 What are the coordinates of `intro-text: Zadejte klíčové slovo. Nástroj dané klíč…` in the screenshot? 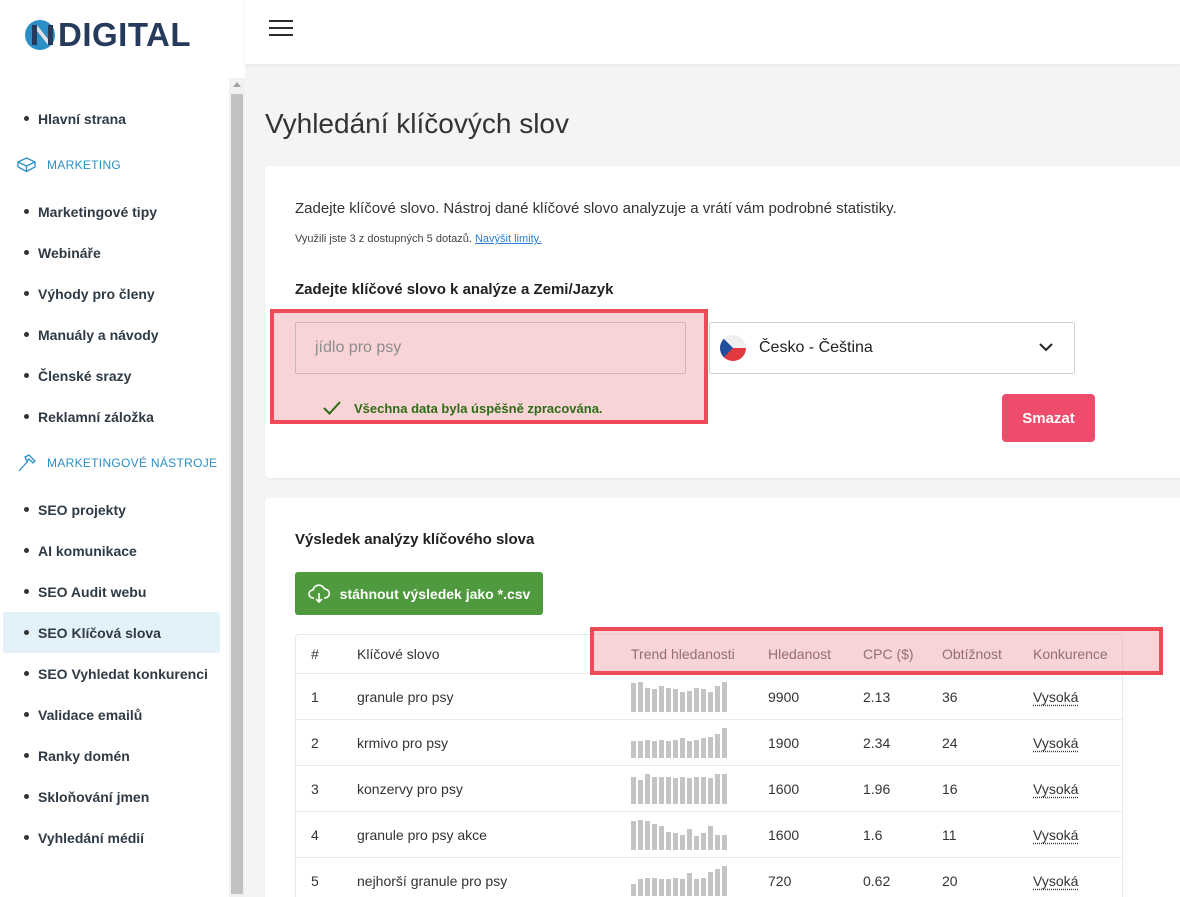 It's located at (596, 208).